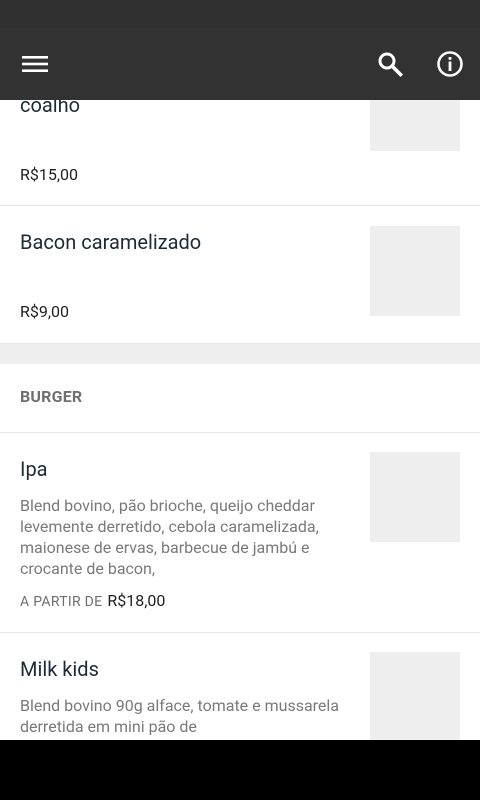 This screenshot has height=800, width=480. Describe the element at coordinates (50, 108) in the screenshot. I see `item-name: coalho` at that location.